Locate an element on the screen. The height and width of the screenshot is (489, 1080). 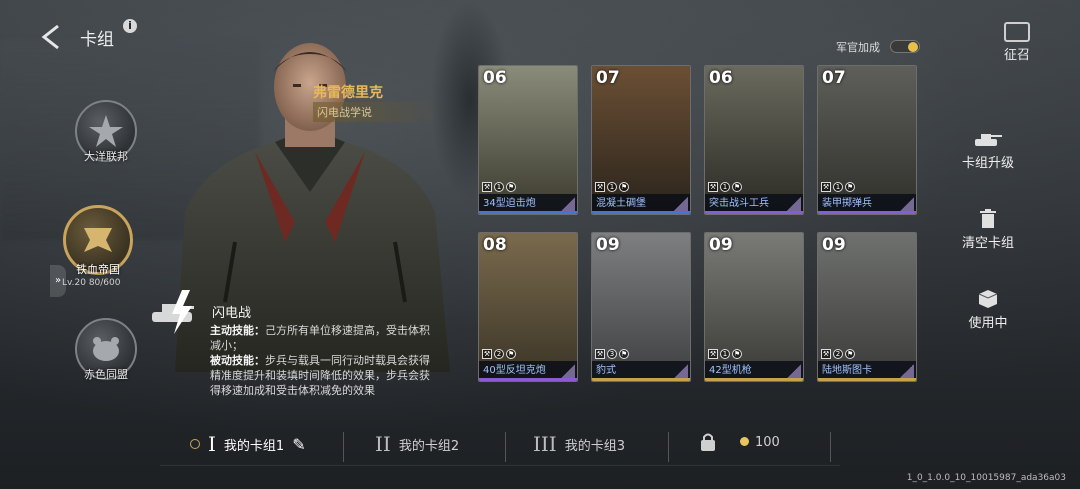
summon-label: 征召 is located at coordinates (1016, 55).